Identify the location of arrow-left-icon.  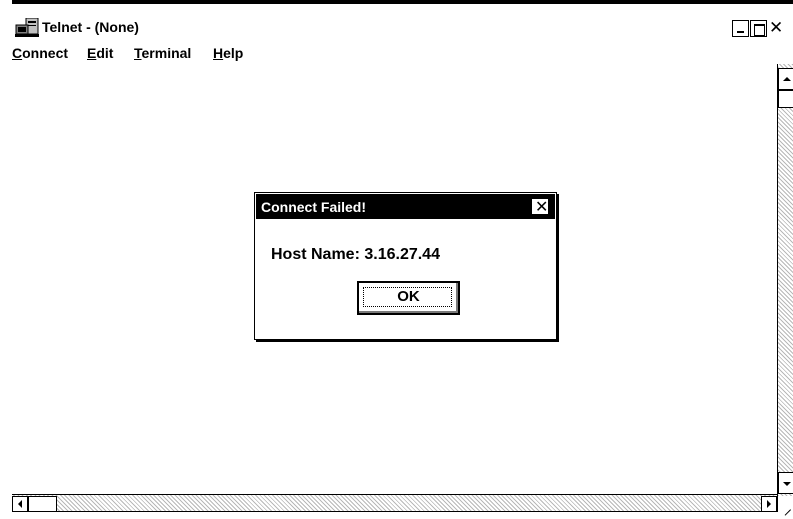
(20, 504).